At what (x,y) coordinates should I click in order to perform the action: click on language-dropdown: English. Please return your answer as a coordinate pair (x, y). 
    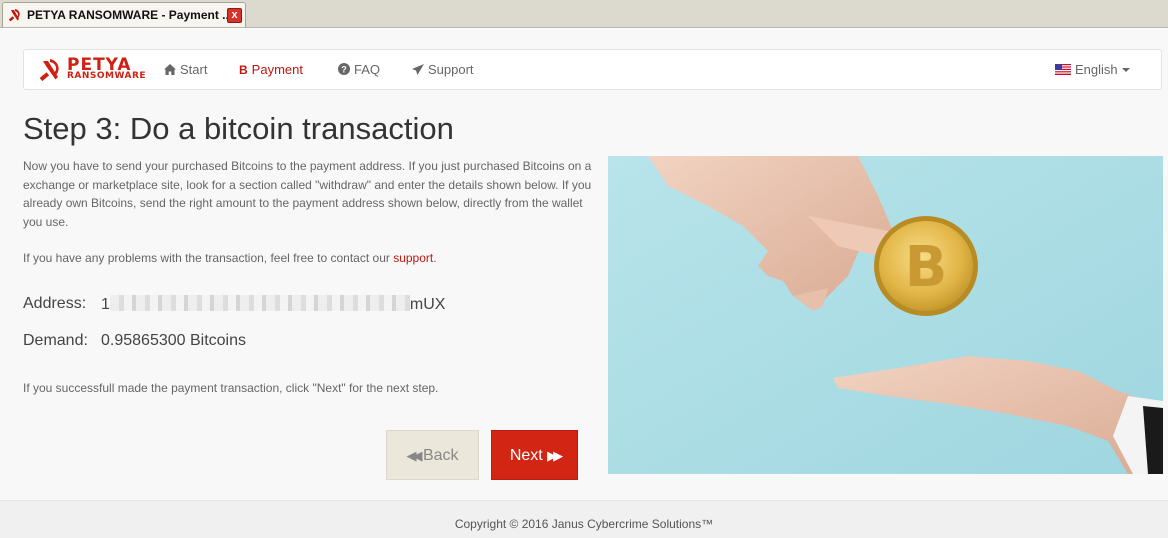
    Looking at the image, I should click on (1092, 69).